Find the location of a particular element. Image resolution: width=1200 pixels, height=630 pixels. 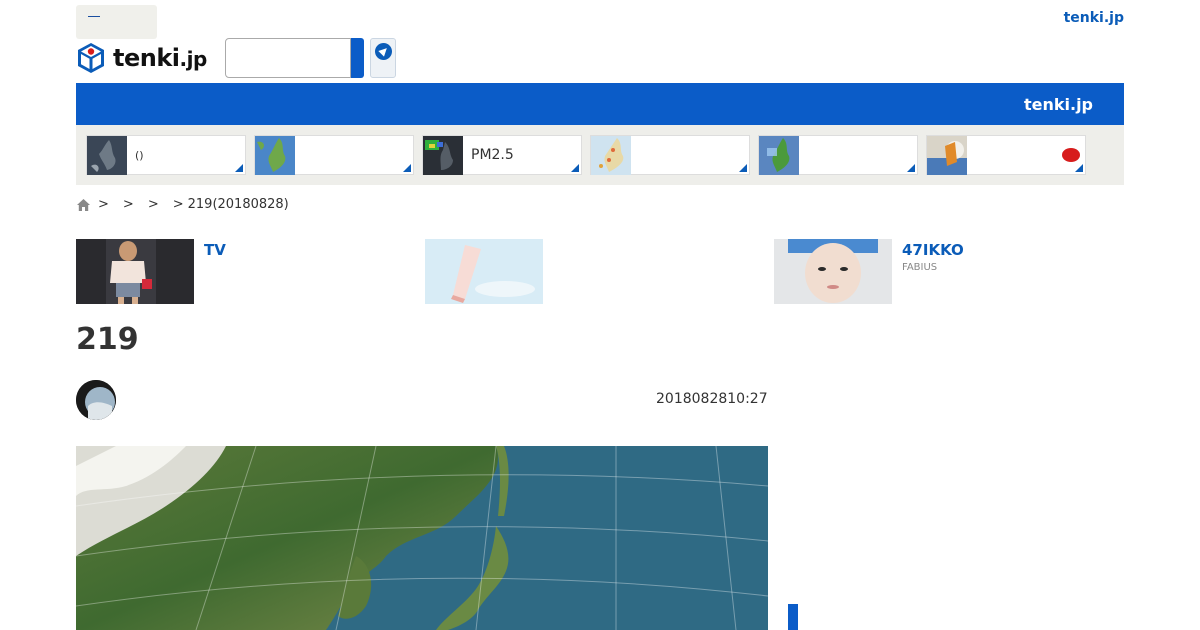

breadcrumb-current: 219(20180828) is located at coordinates (238, 204).